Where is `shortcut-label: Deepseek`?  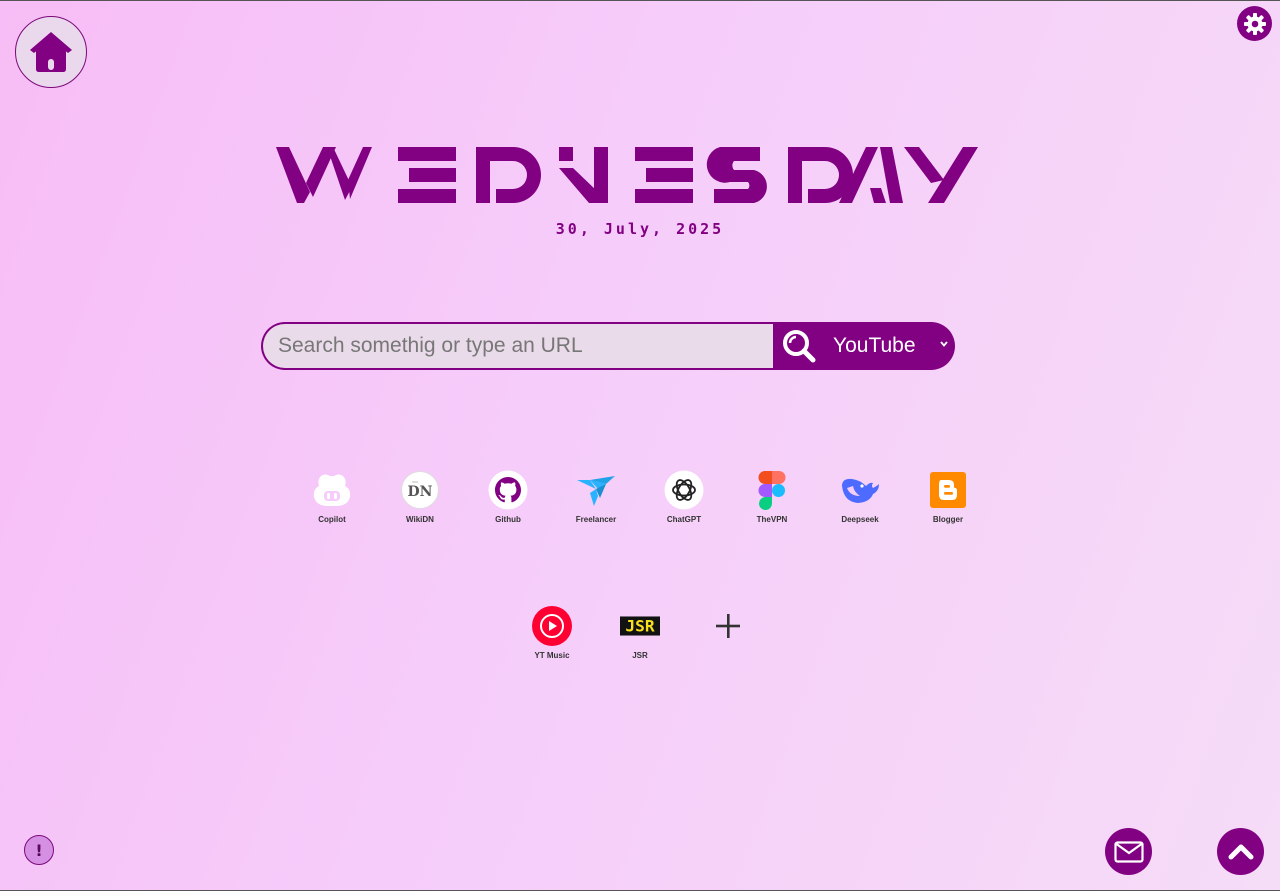
shortcut-label: Deepseek is located at coordinates (860, 519).